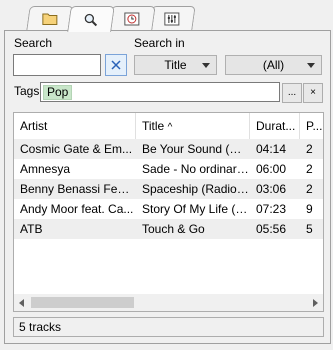  What do you see at coordinates (58, 92) in the screenshot?
I see `tag-chip: Pop` at bounding box center [58, 92].